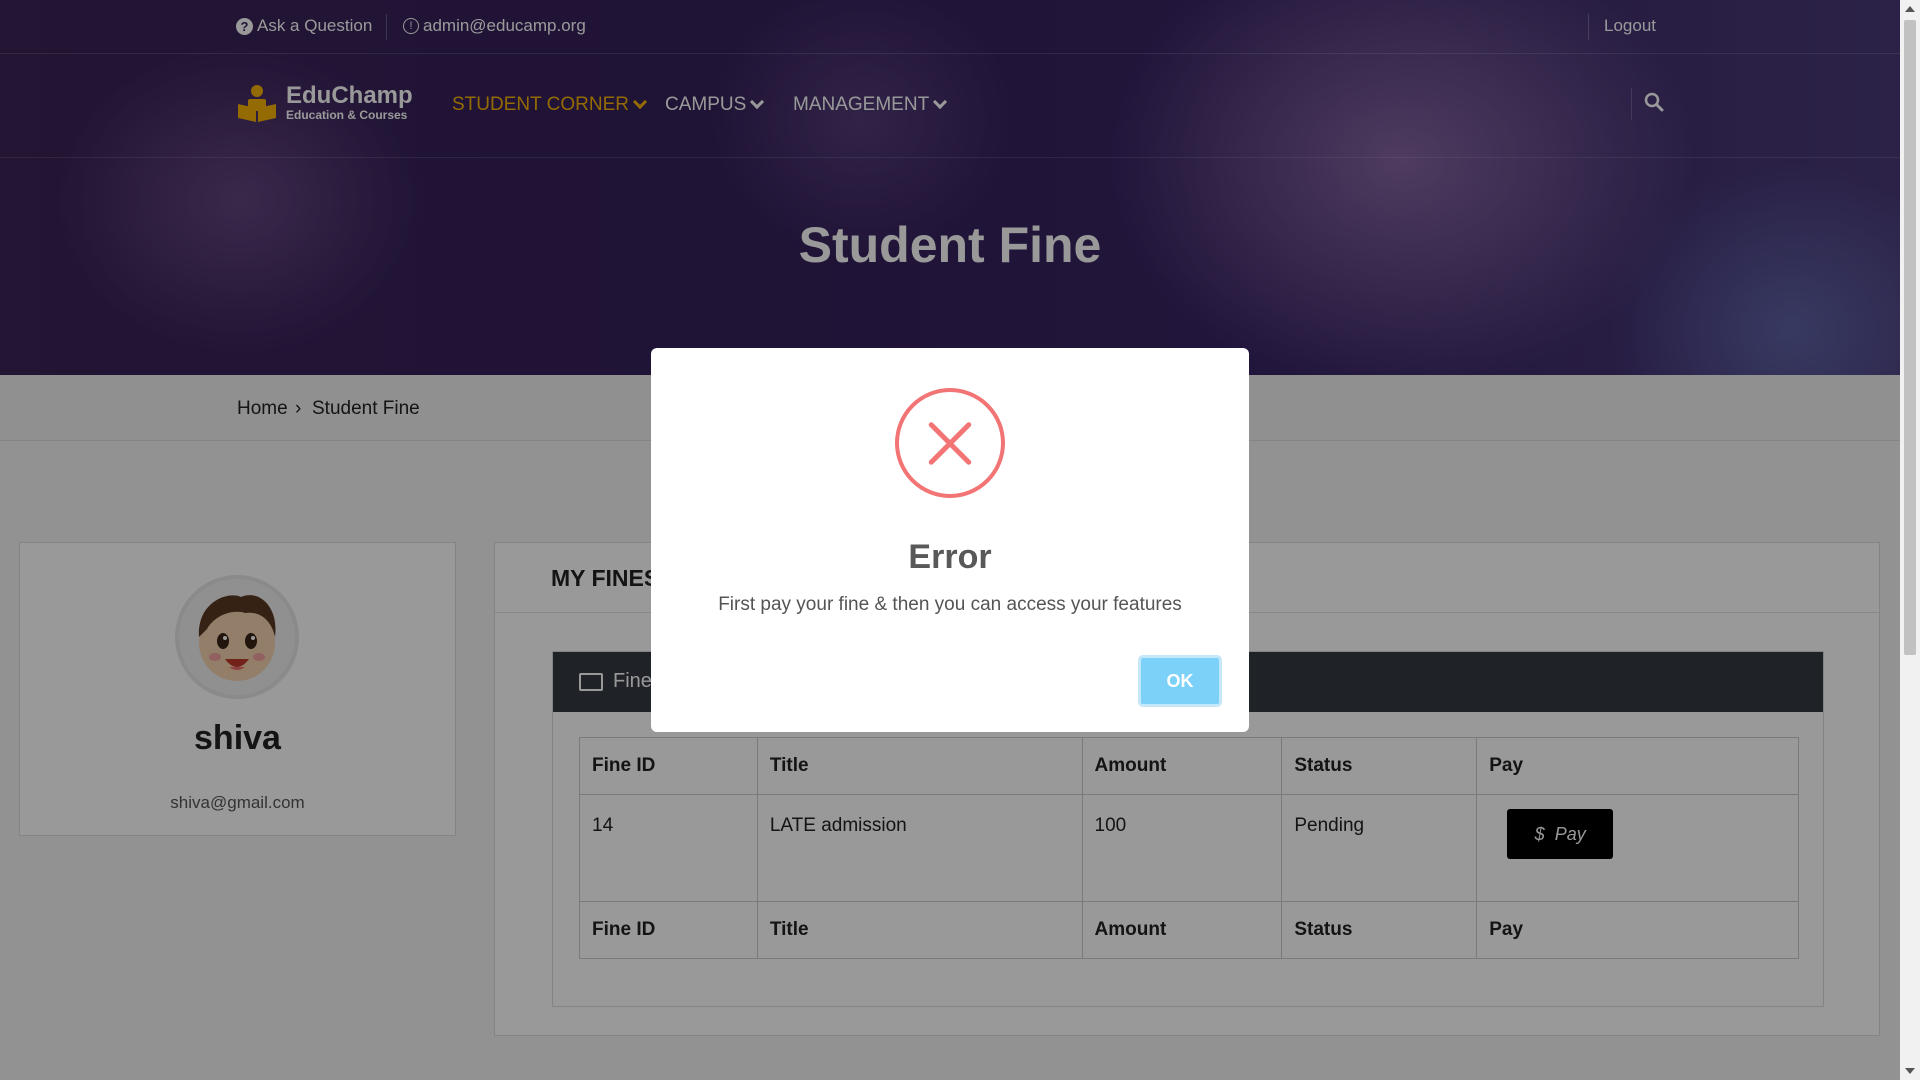  I want to click on ok-button: OK, so click(1180, 681).